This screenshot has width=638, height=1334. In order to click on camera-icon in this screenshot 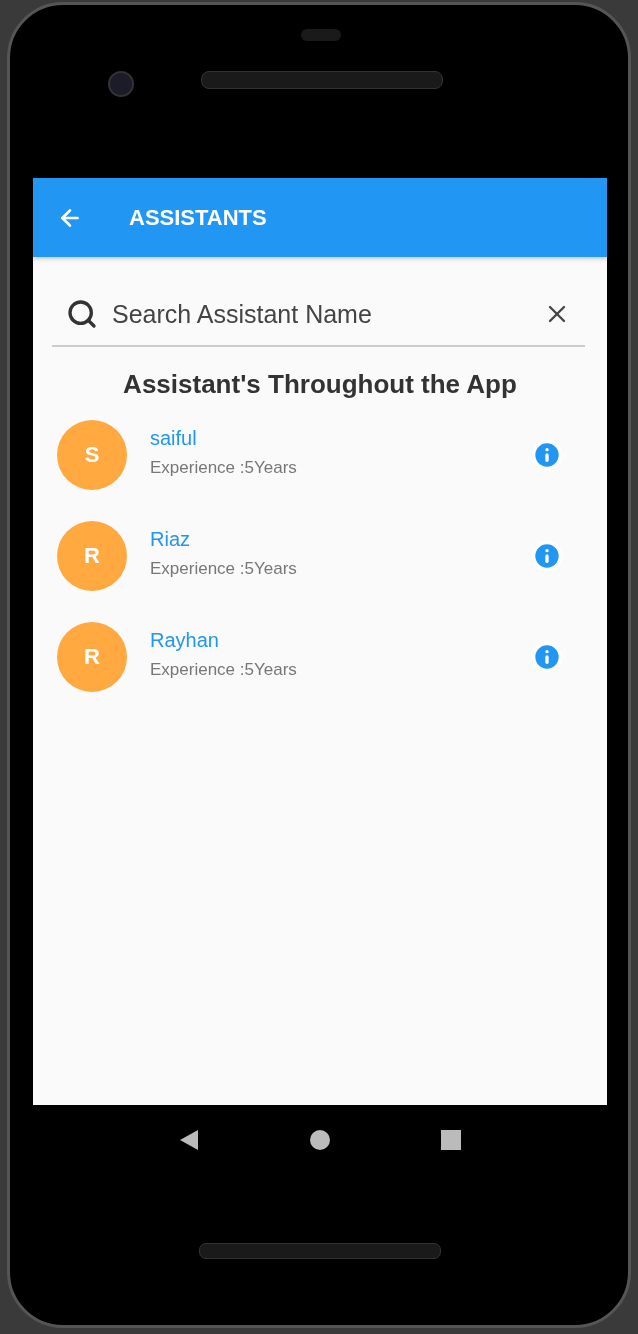, I will do `click(121, 84)`.